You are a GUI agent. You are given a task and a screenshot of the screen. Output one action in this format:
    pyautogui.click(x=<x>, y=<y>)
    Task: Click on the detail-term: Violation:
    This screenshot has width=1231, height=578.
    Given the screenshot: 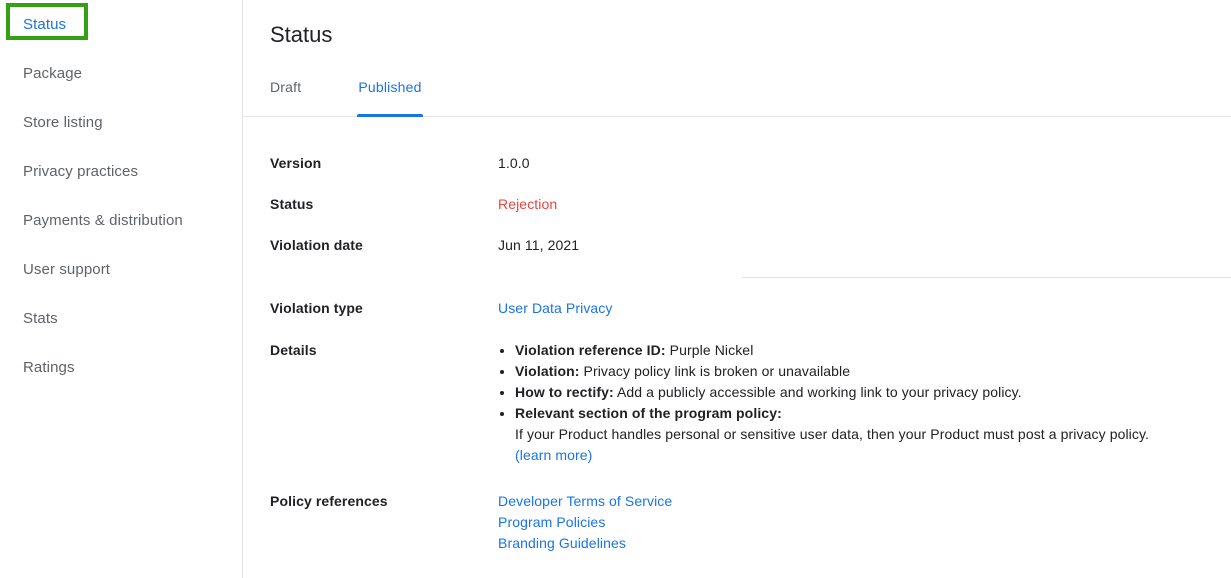 What is the action you would take?
    pyautogui.click(x=547, y=371)
    